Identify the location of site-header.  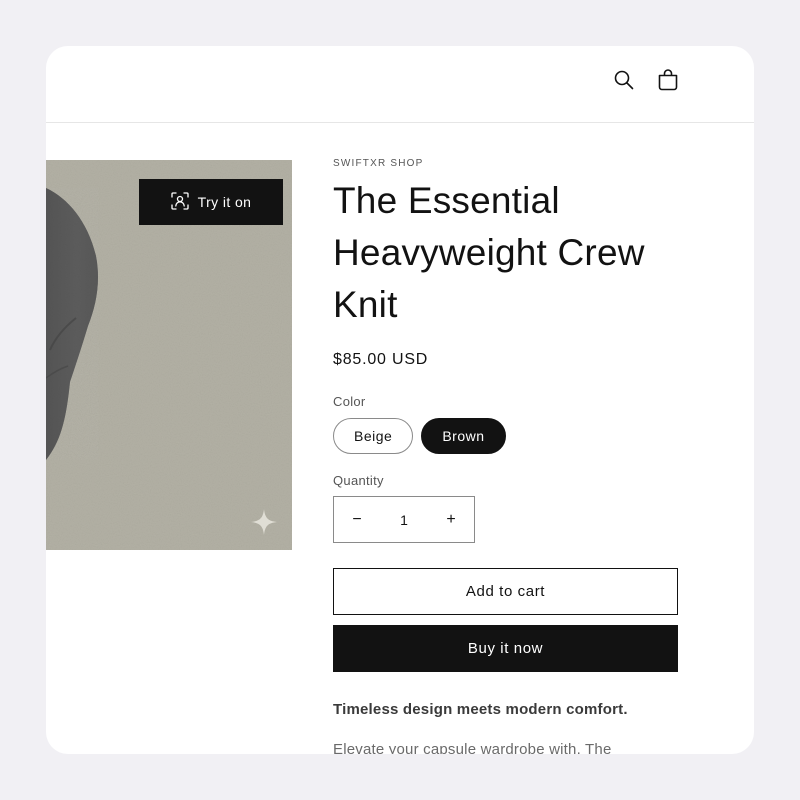
(400, 84).